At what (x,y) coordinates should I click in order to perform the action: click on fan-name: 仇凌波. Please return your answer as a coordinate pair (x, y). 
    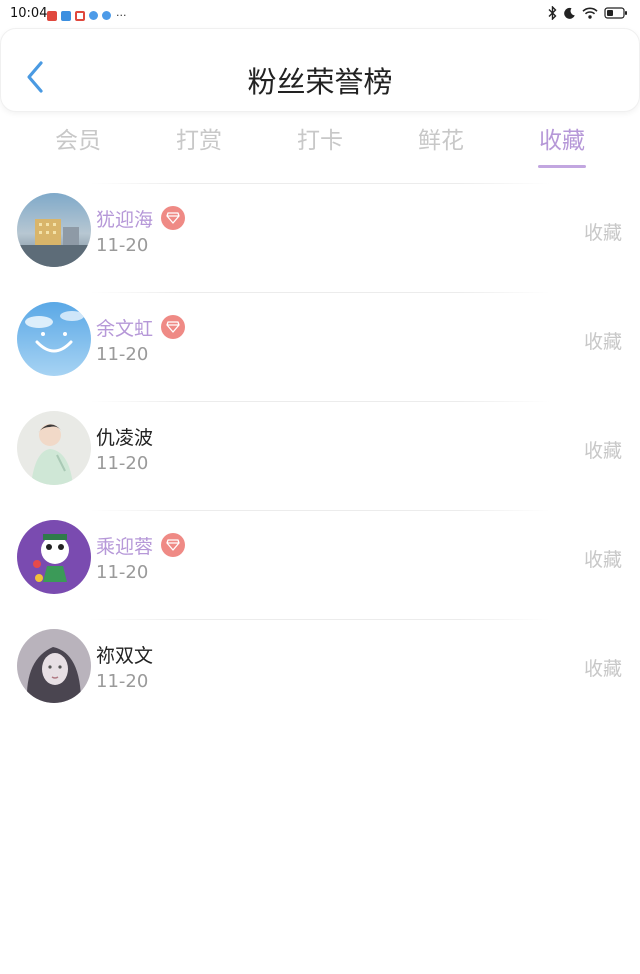
    Looking at the image, I should click on (125, 437).